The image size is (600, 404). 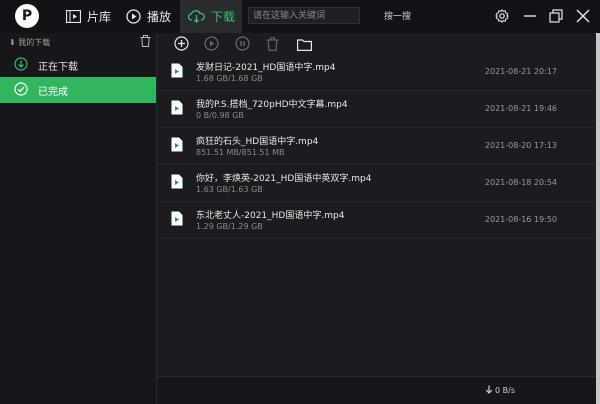 What do you see at coordinates (78, 42) in the screenshot?
I see `sidebar-header: ⬇ 我的下载` at bounding box center [78, 42].